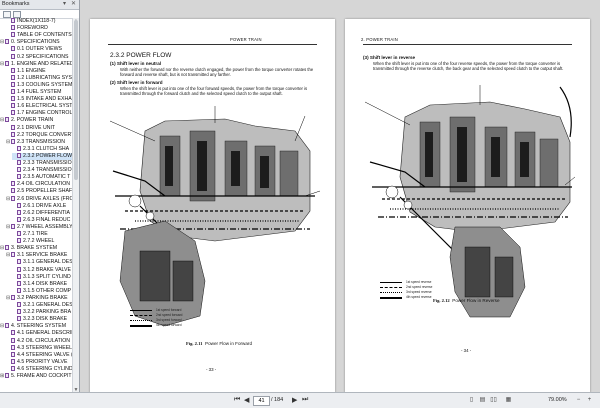 The width and height of the screenshot is (600, 408). I want to click on bookmarks-scrollbar: ▲ ▼, so click(75, 205).